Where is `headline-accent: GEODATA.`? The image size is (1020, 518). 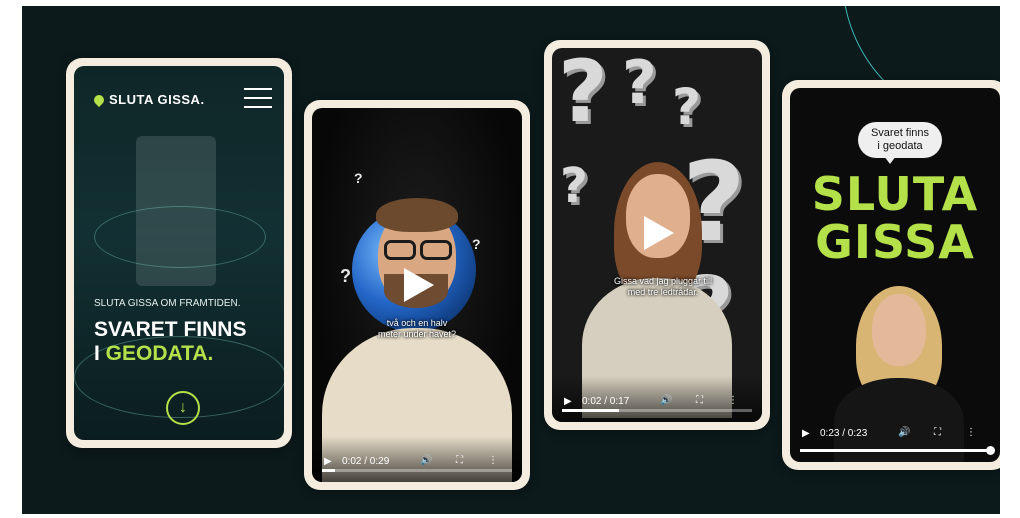 headline-accent: GEODATA. is located at coordinates (159, 353).